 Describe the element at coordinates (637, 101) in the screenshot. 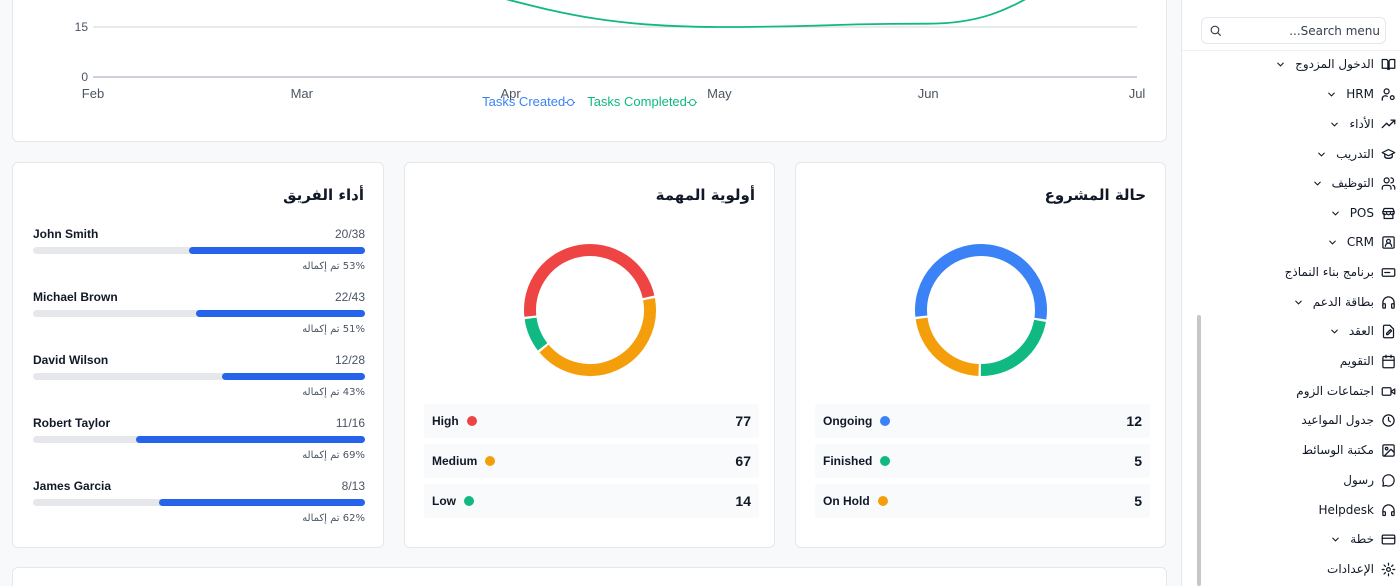

I see `legend-label: Tasks Completed` at that location.